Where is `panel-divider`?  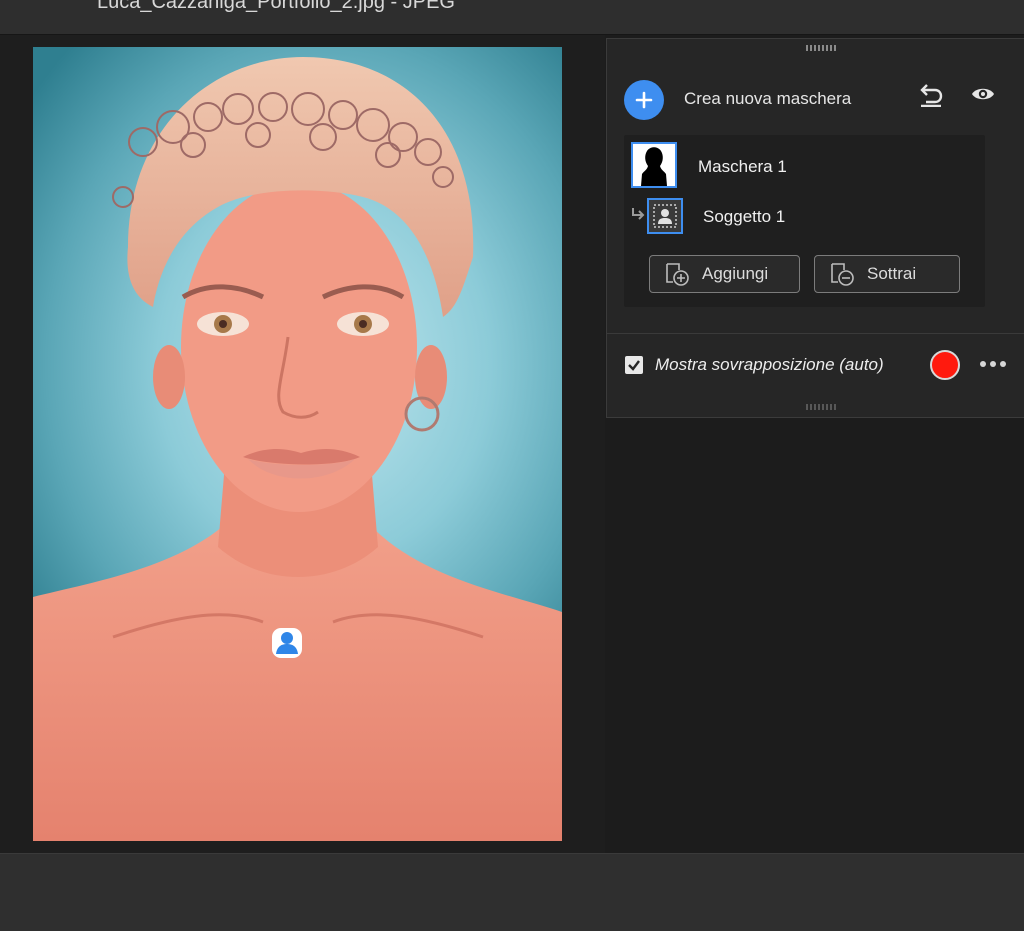 panel-divider is located at coordinates (815, 333).